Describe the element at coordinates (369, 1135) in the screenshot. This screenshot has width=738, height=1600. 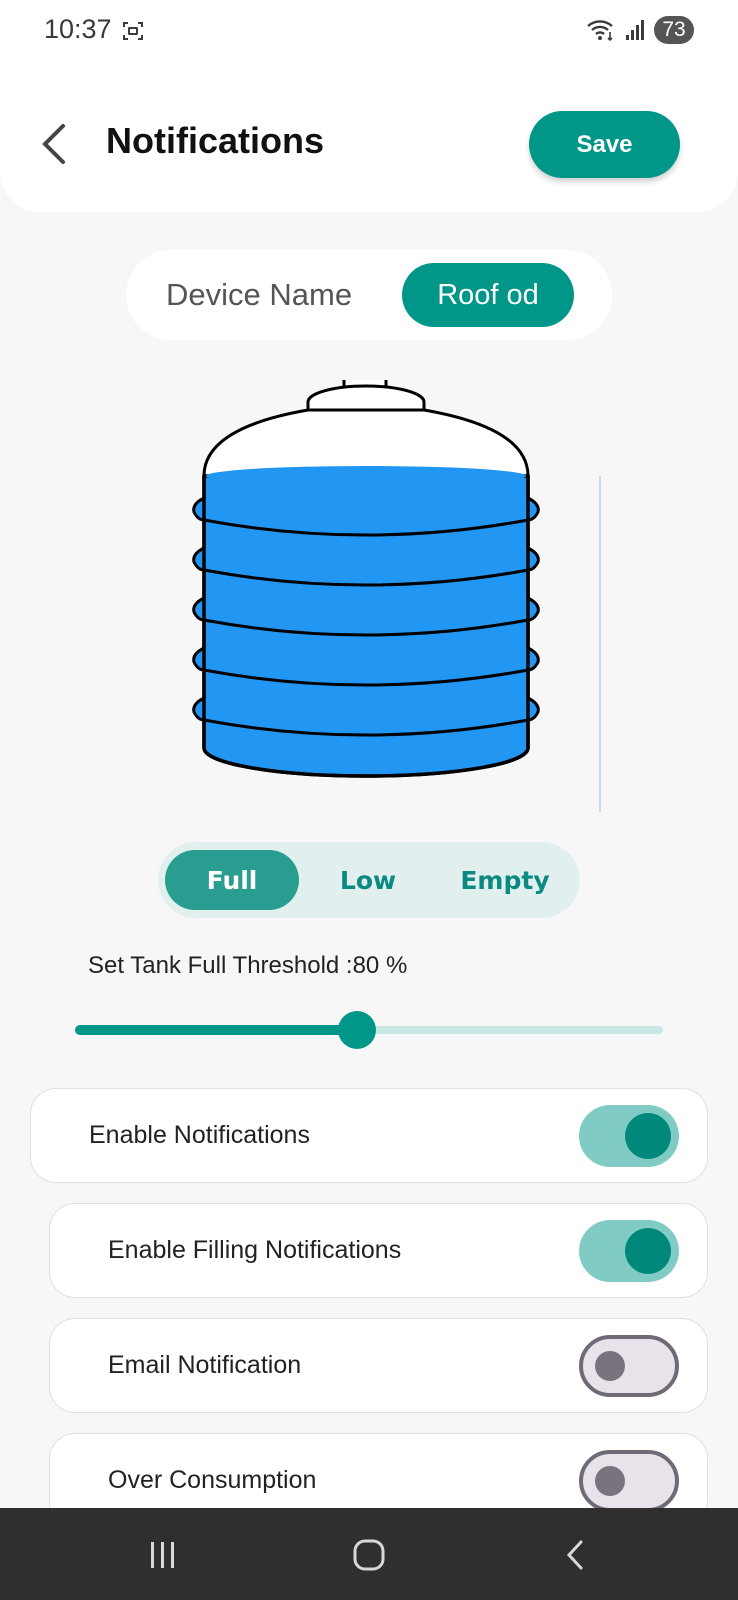
I see `setting-row-enable-notifications: Enable Notifications` at that location.